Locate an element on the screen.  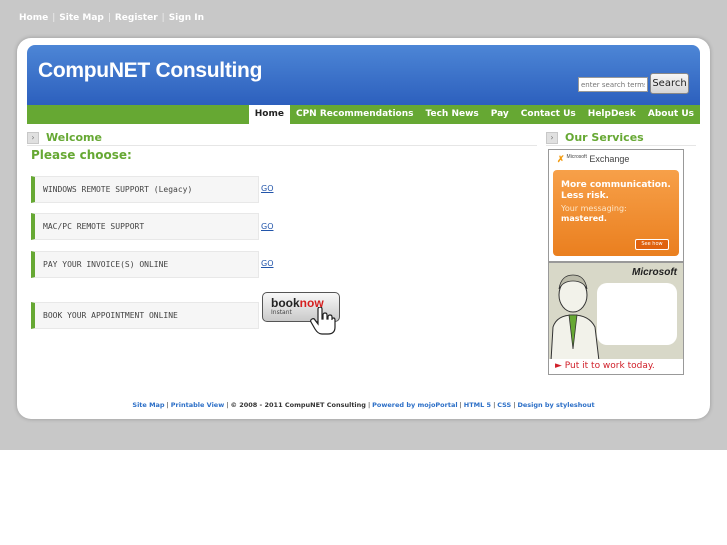
exchange-subline: Your messaging: mastered. is located at coordinates (594, 213).